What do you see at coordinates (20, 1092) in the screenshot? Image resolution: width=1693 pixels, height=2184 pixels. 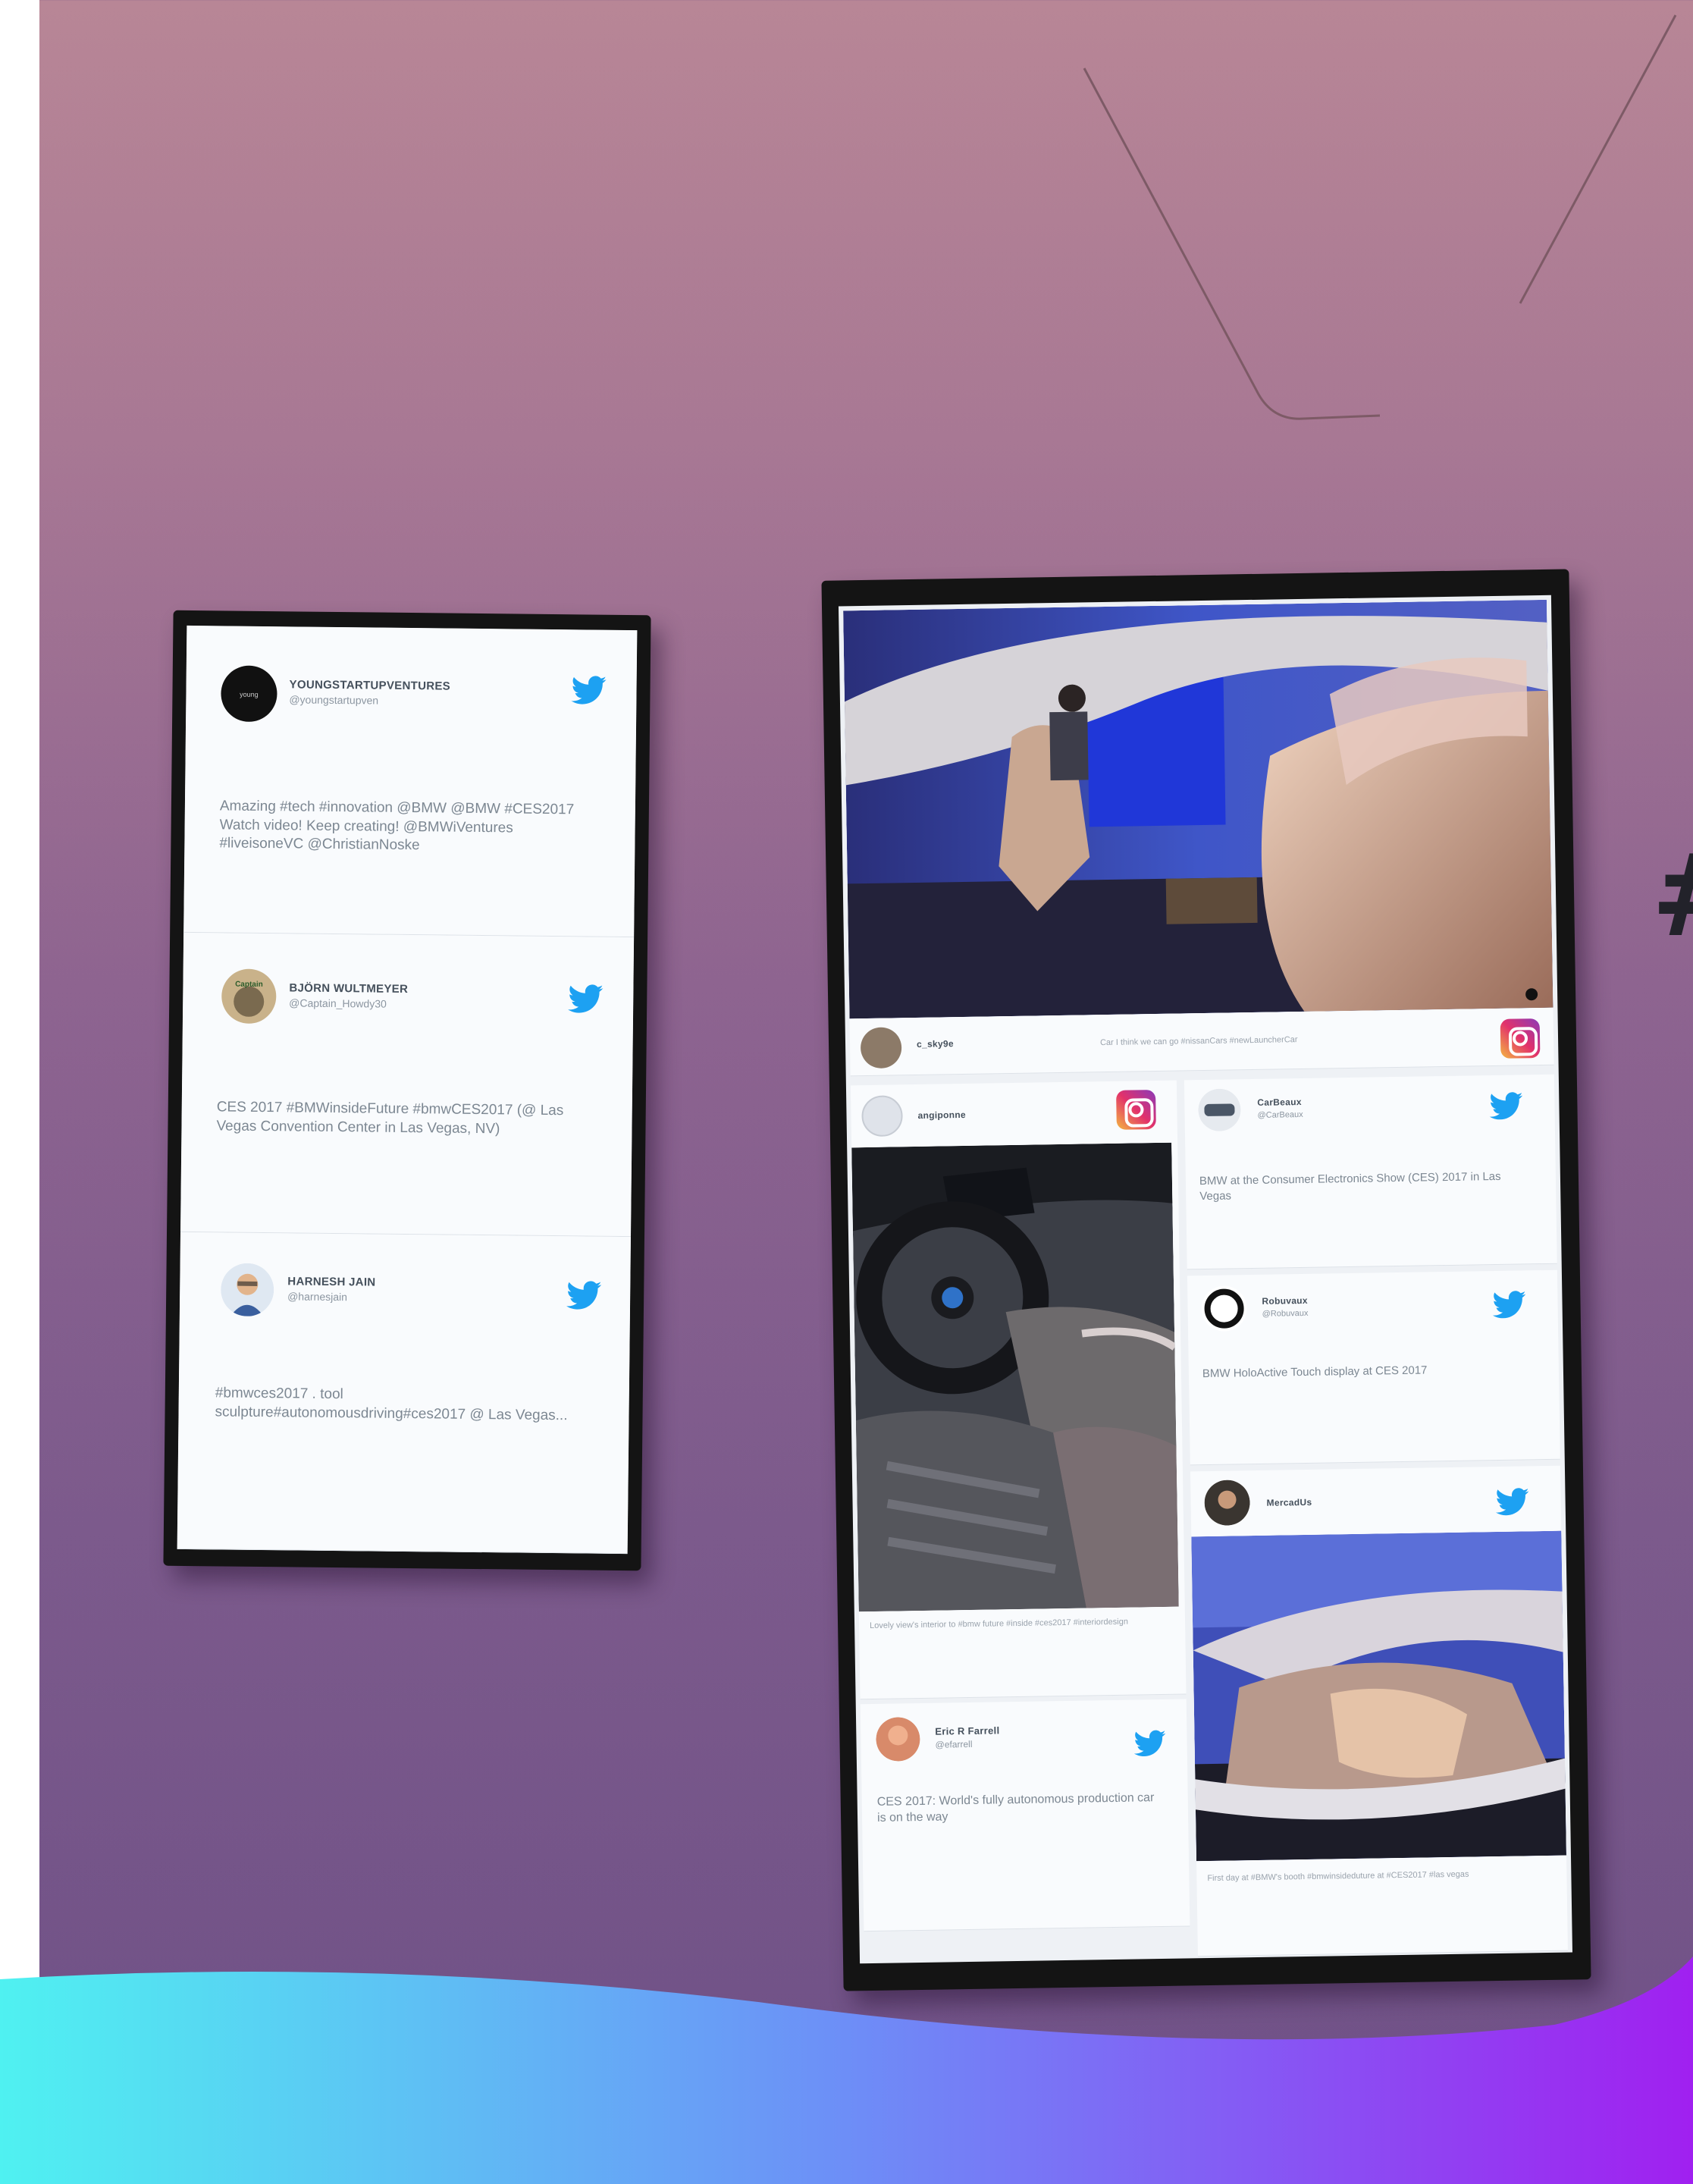 I see `left-white-strip` at bounding box center [20, 1092].